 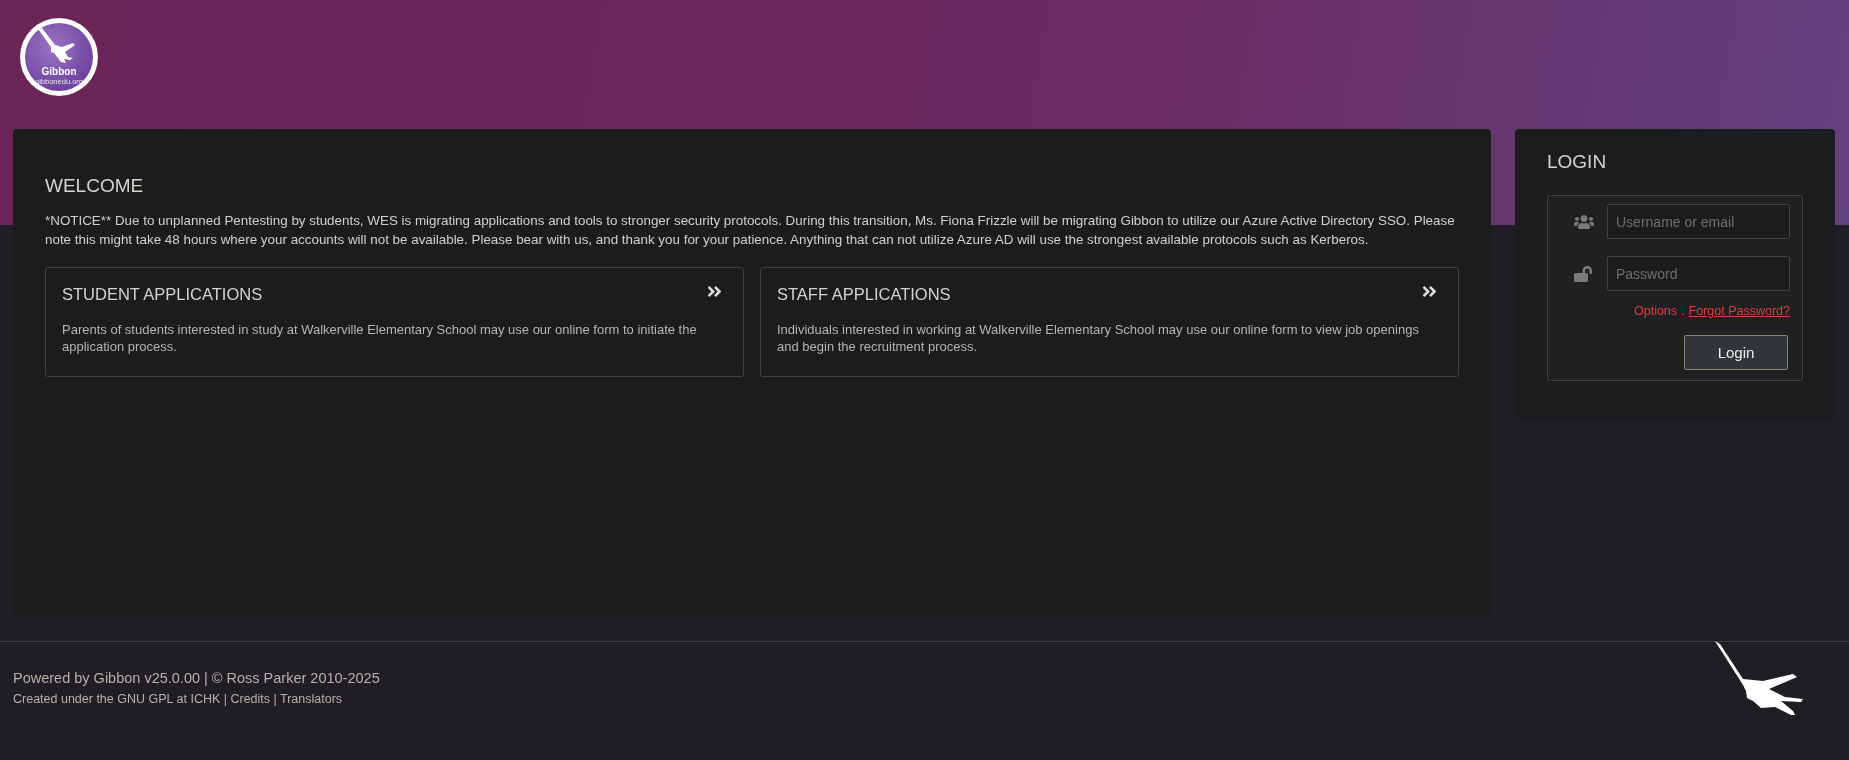 What do you see at coordinates (1098, 338) in the screenshot?
I see `card-description: Individuals interested in working at Walkerville Elementary School may use our online form to view job openings and begin the recruitment process.` at bounding box center [1098, 338].